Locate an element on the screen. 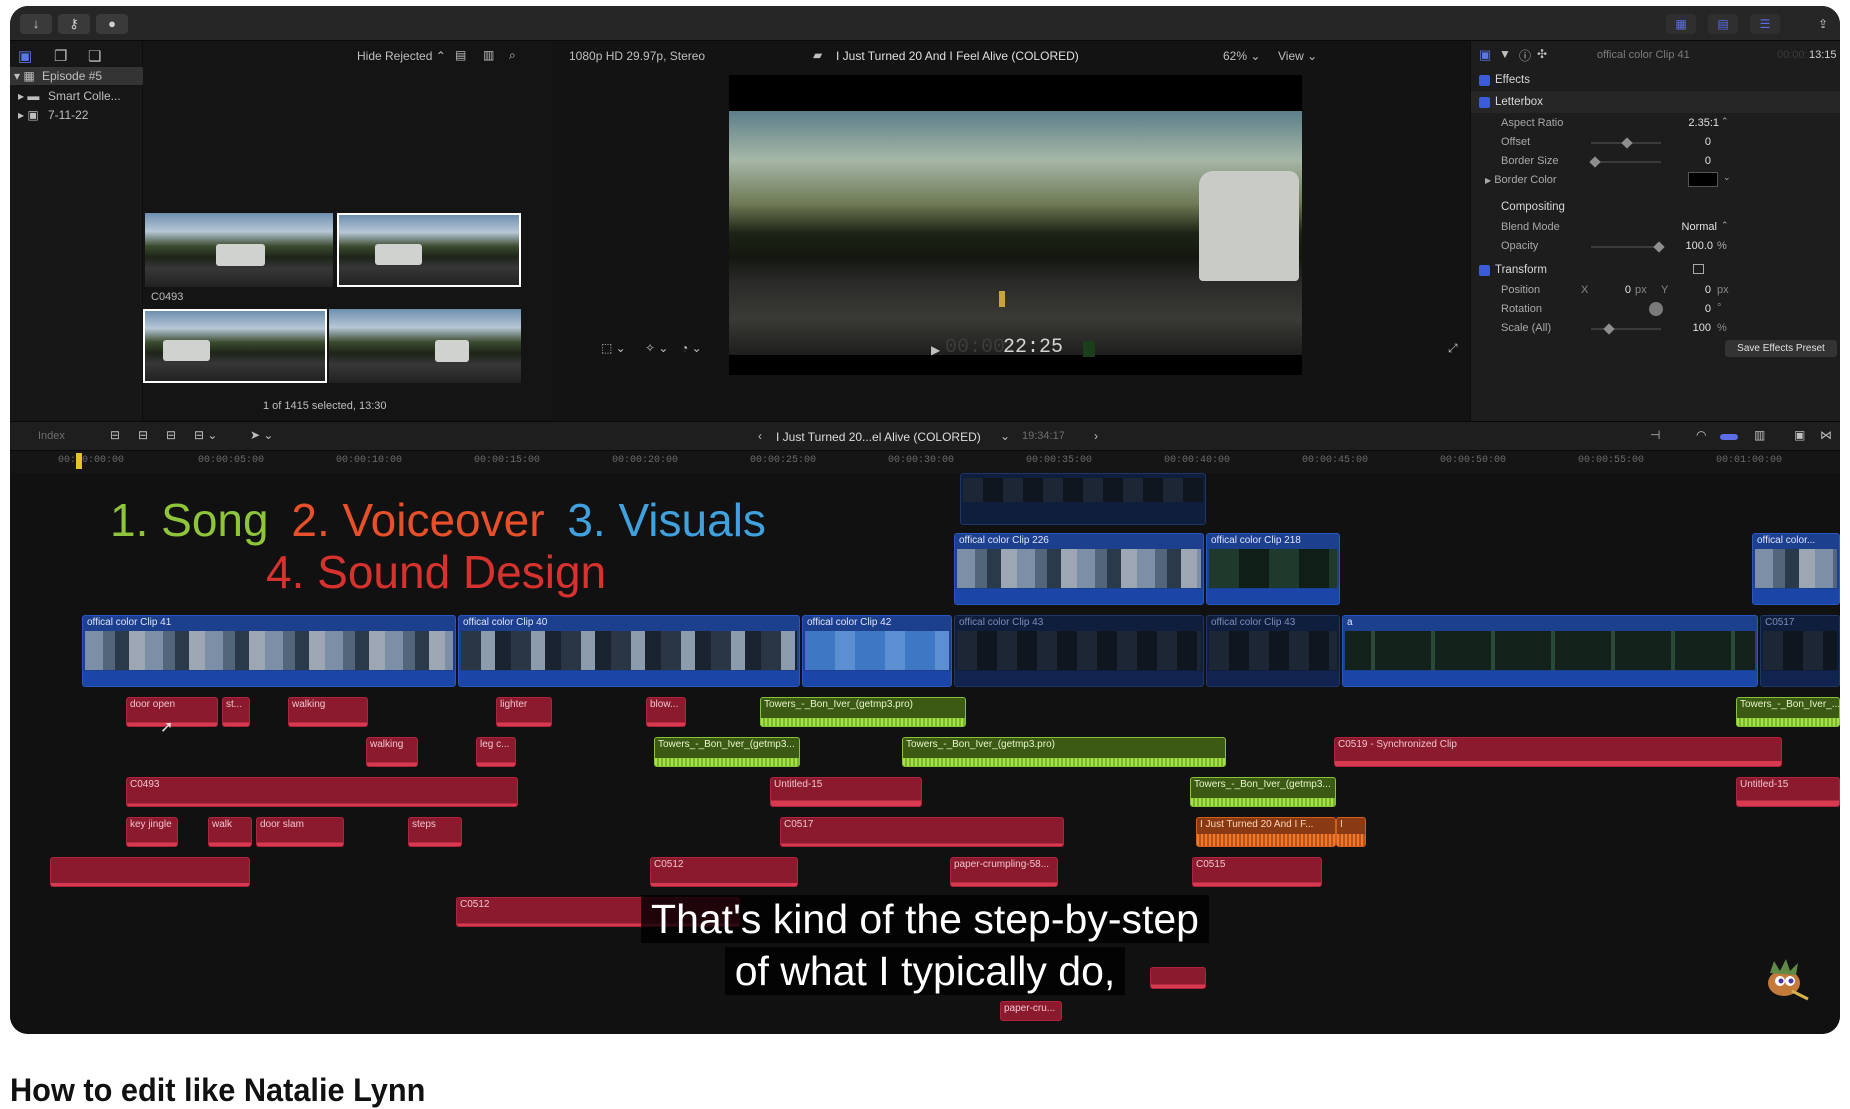 This screenshot has height=1109, width=1850. filmstrip-icon: ▤ is located at coordinates (1723, 24).